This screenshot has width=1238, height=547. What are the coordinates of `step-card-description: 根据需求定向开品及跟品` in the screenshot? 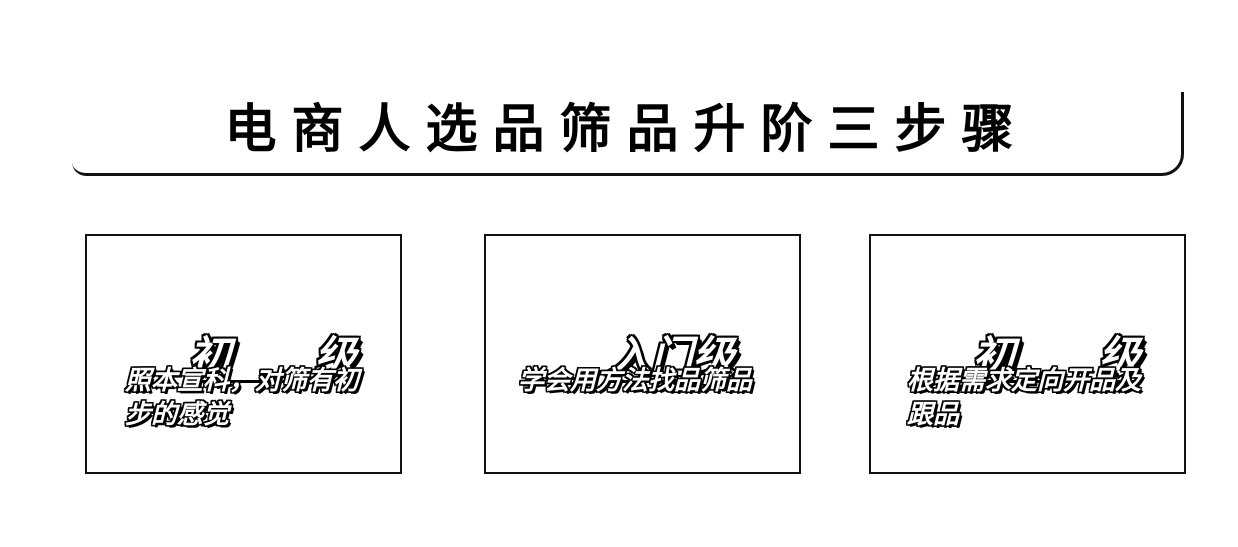 It's located at (1024, 398).